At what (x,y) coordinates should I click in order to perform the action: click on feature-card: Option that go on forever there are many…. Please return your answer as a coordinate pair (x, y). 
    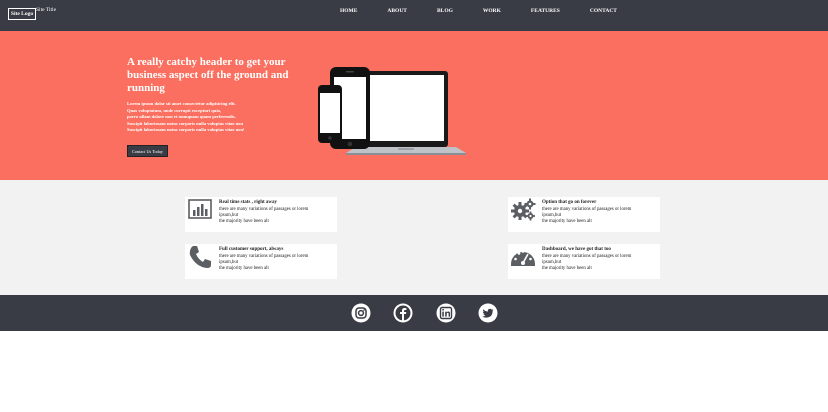
    Looking at the image, I should click on (584, 214).